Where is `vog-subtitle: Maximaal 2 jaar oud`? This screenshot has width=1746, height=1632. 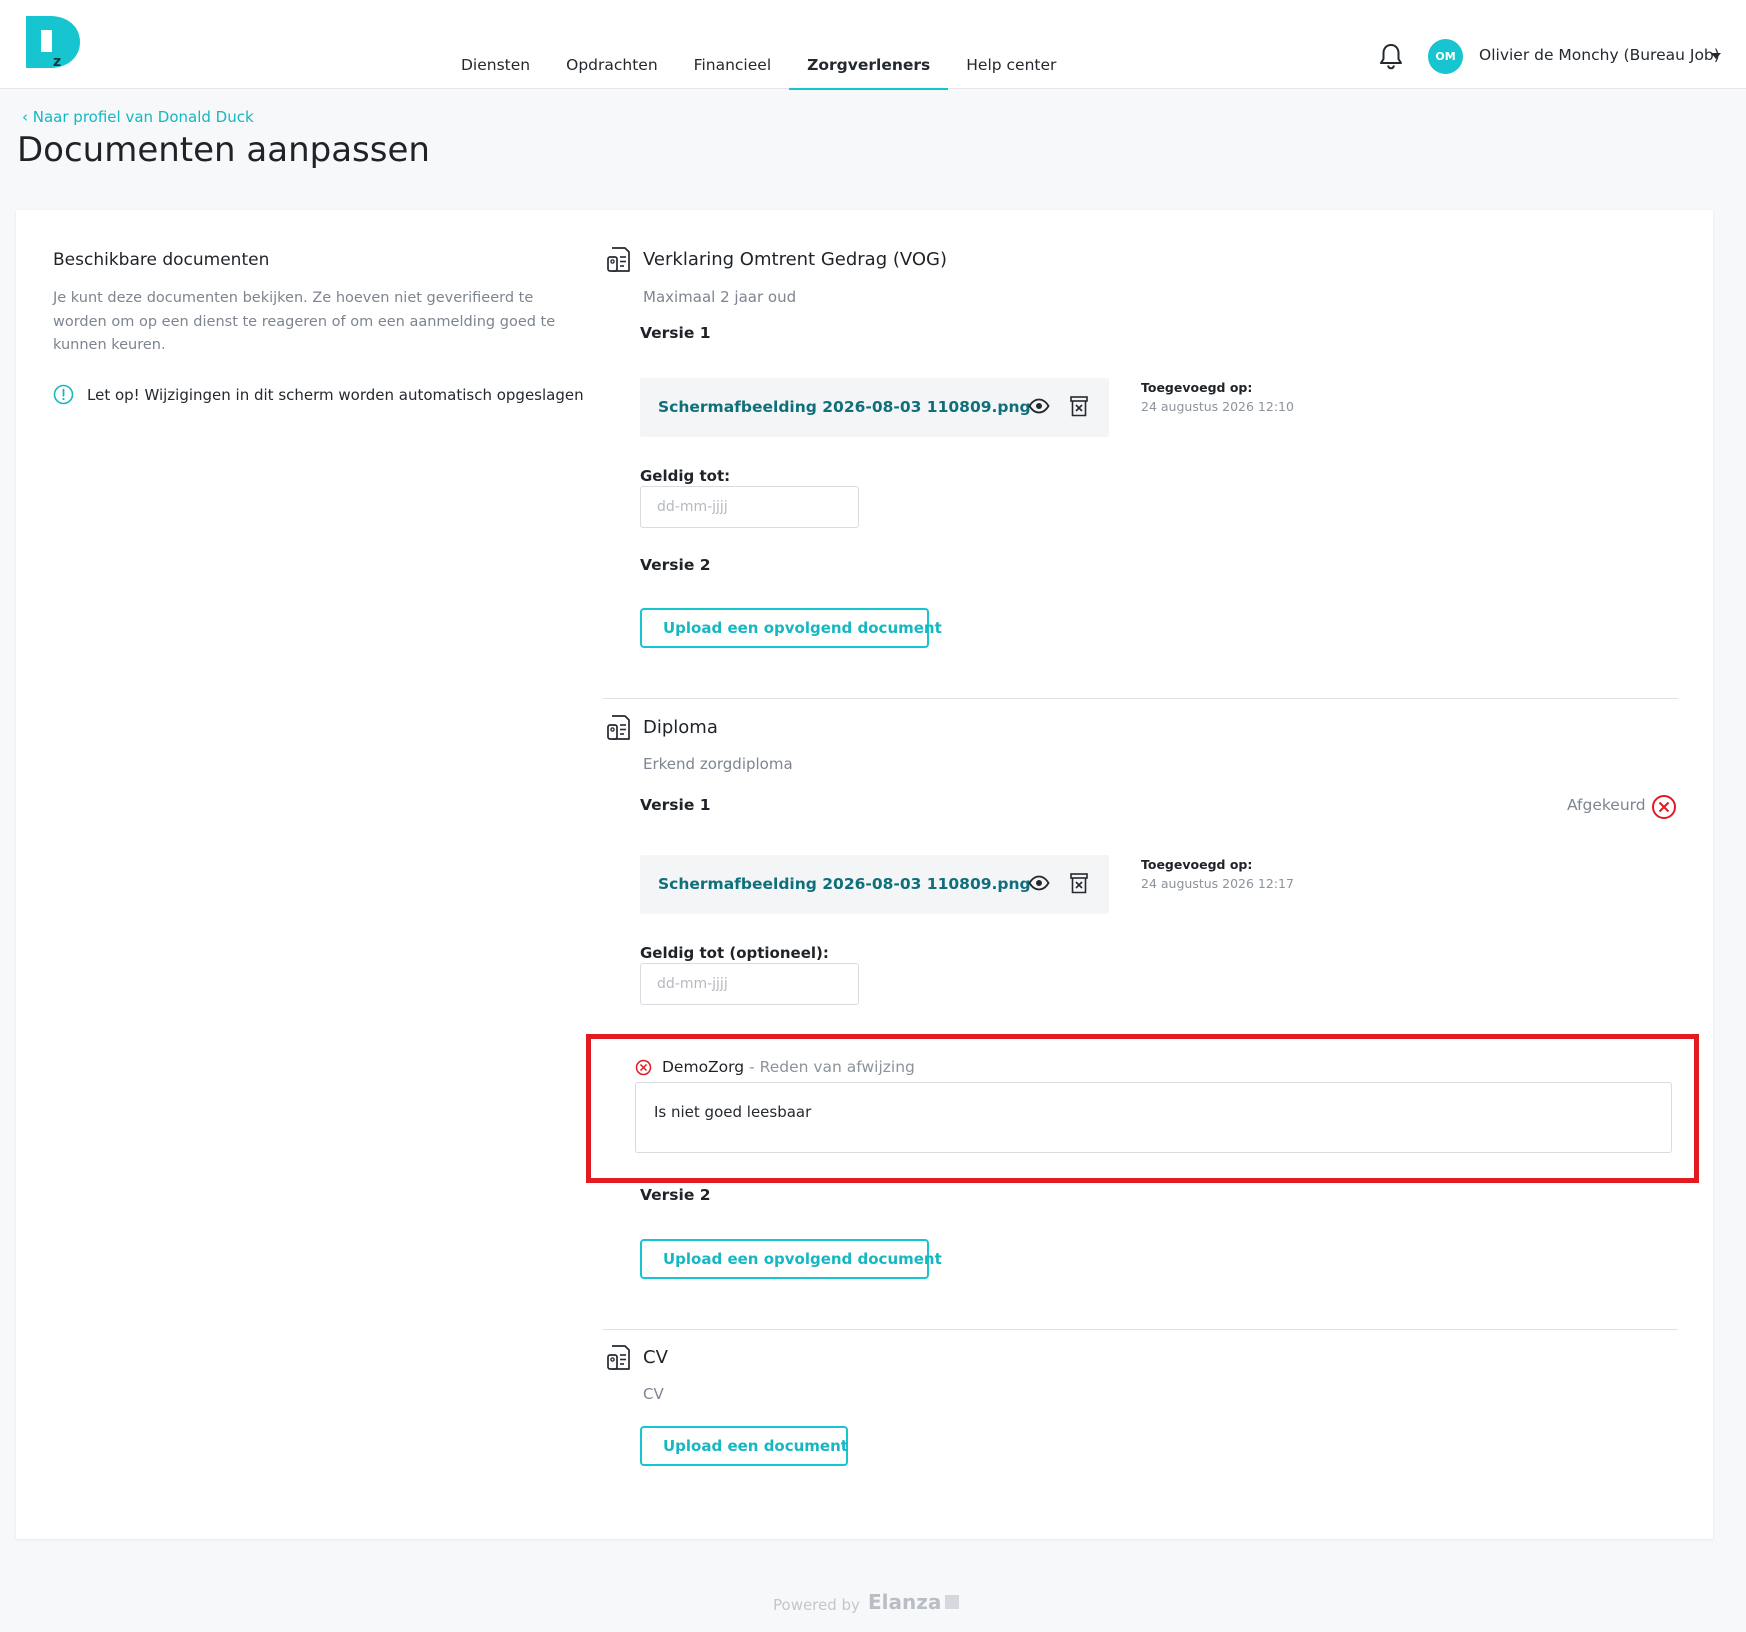 vog-subtitle: Maximaal 2 jaar oud is located at coordinates (720, 297).